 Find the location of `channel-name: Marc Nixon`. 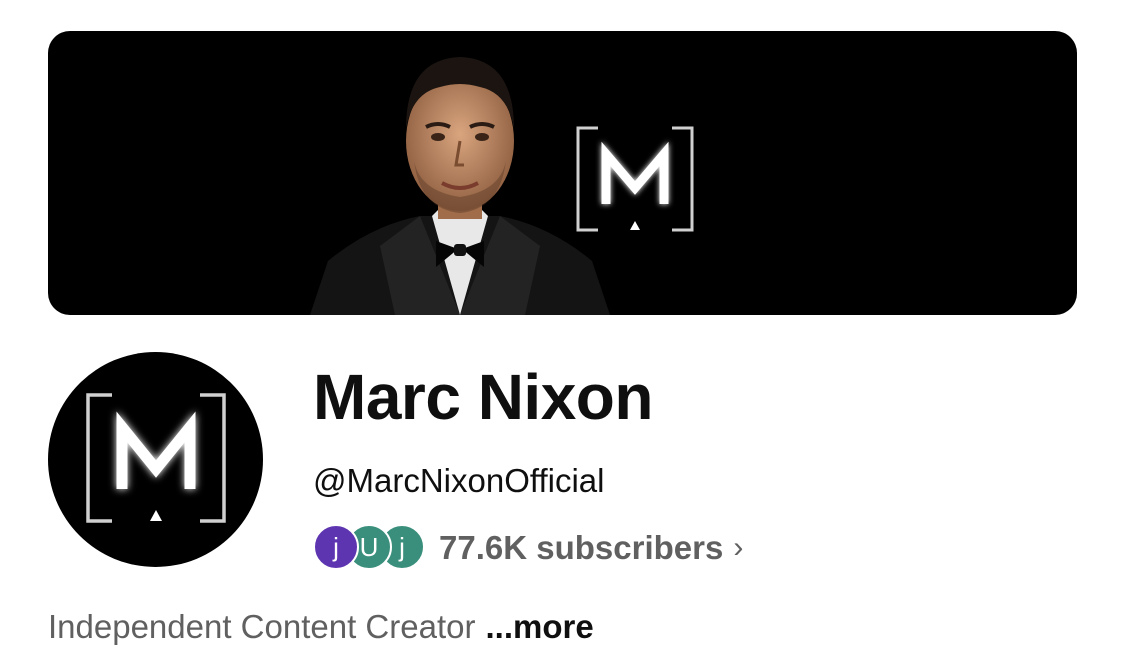

channel-name: Marc Nixon is located at coordinates (483, 397).